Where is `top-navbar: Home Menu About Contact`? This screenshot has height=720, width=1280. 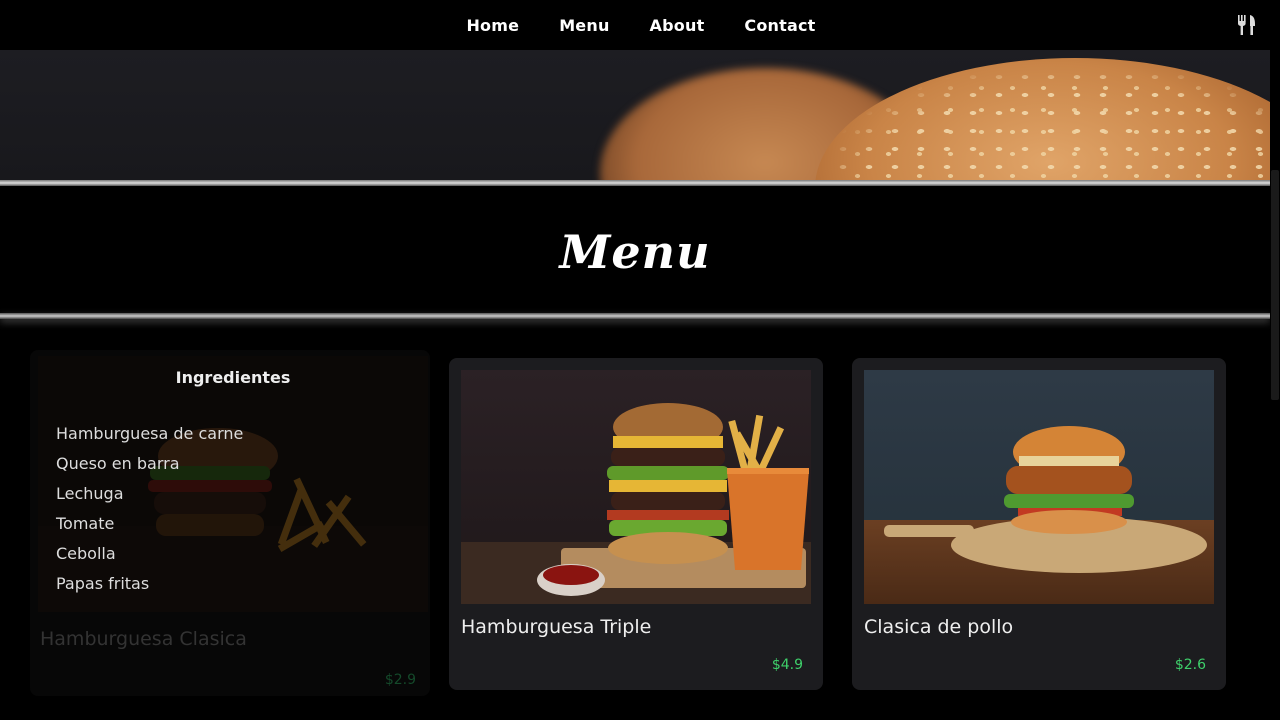 top-navbar: Home Menu About Contact is located at coordinates (640, 25).